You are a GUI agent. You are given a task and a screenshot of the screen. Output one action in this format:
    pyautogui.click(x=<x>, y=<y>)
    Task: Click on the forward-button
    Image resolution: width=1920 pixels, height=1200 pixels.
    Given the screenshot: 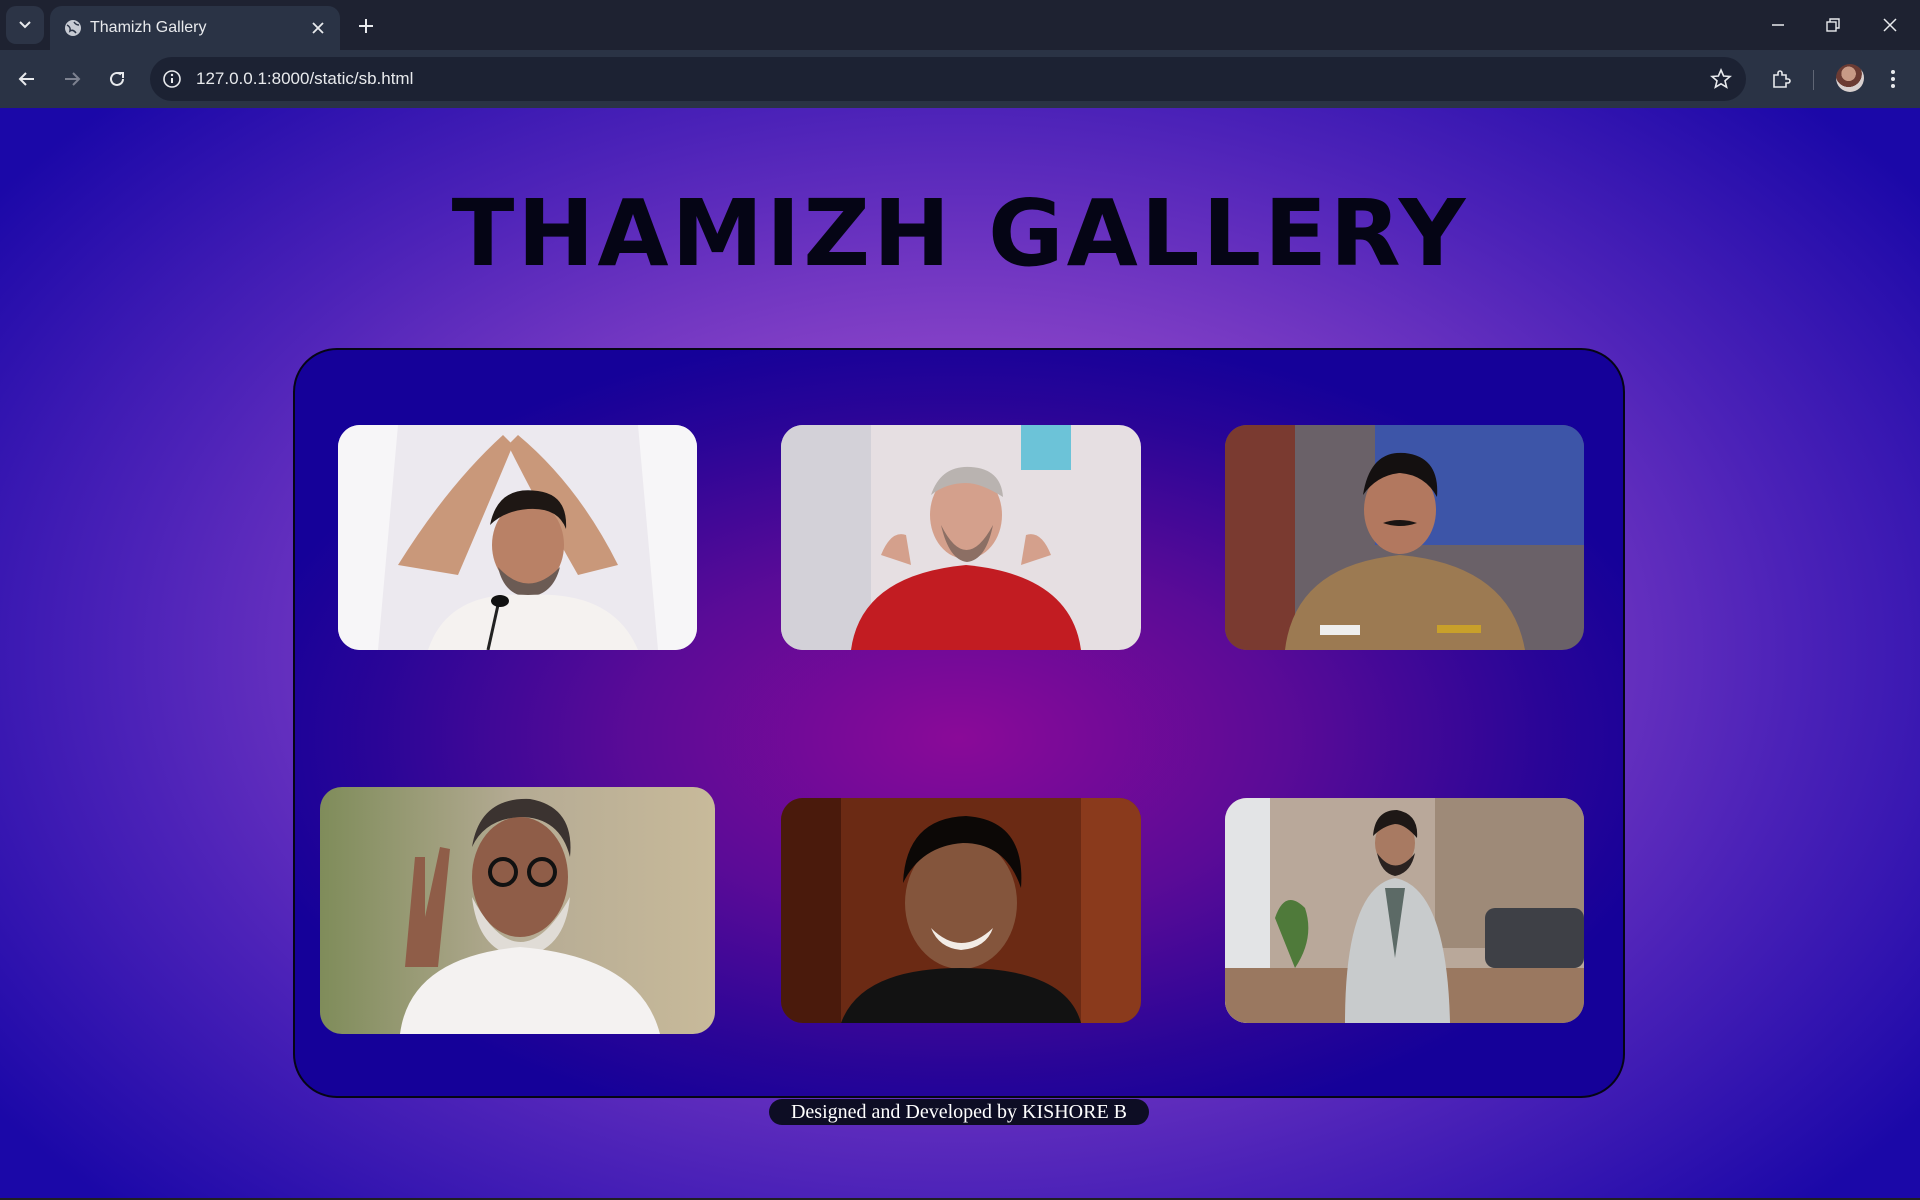 What is the action you would take?
    pyautogui.click(x=72, y=79)
    